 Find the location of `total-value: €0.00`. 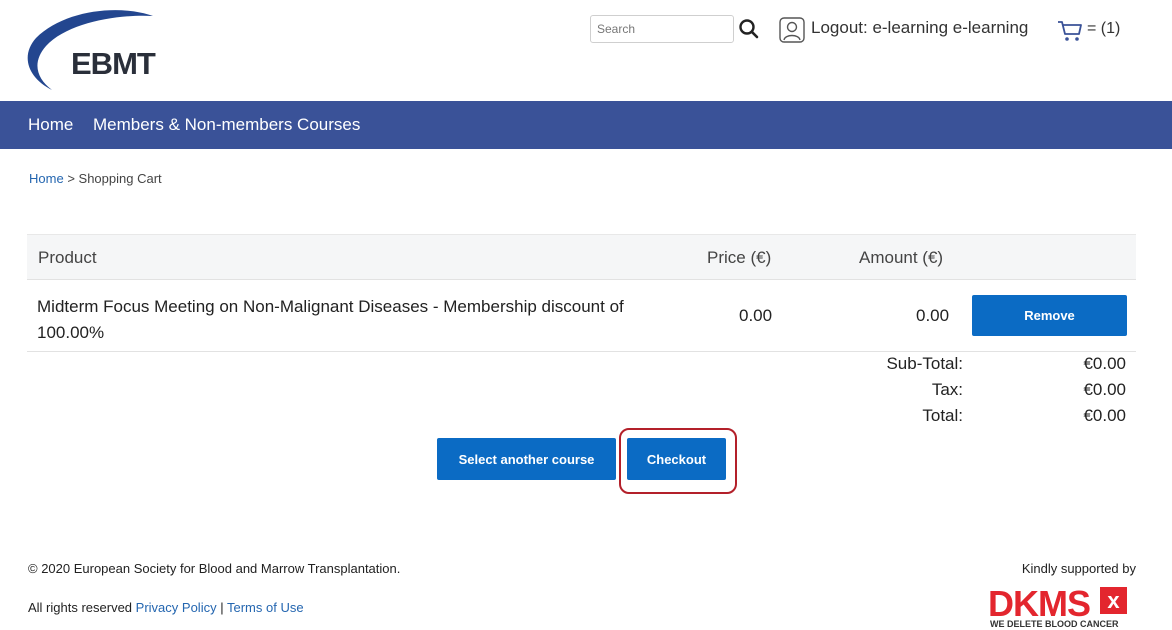

total-value: €0.00 is located at coordinates (1104, 415).